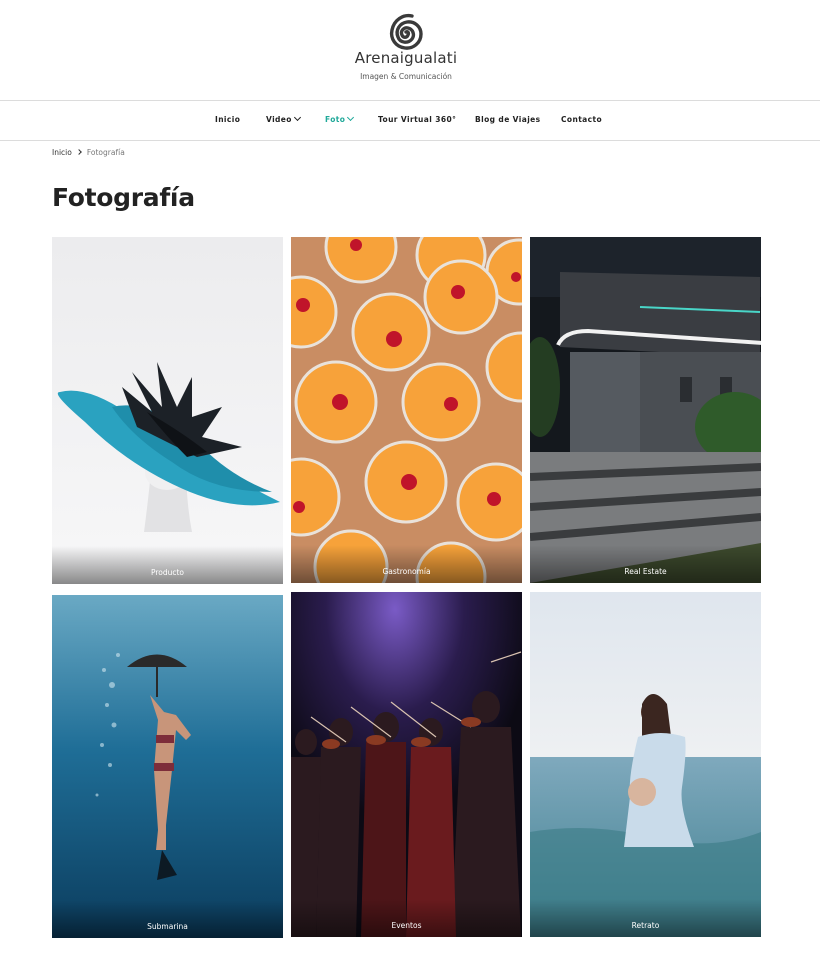  I want to click on nav-label: Foto, so click(335, 119).